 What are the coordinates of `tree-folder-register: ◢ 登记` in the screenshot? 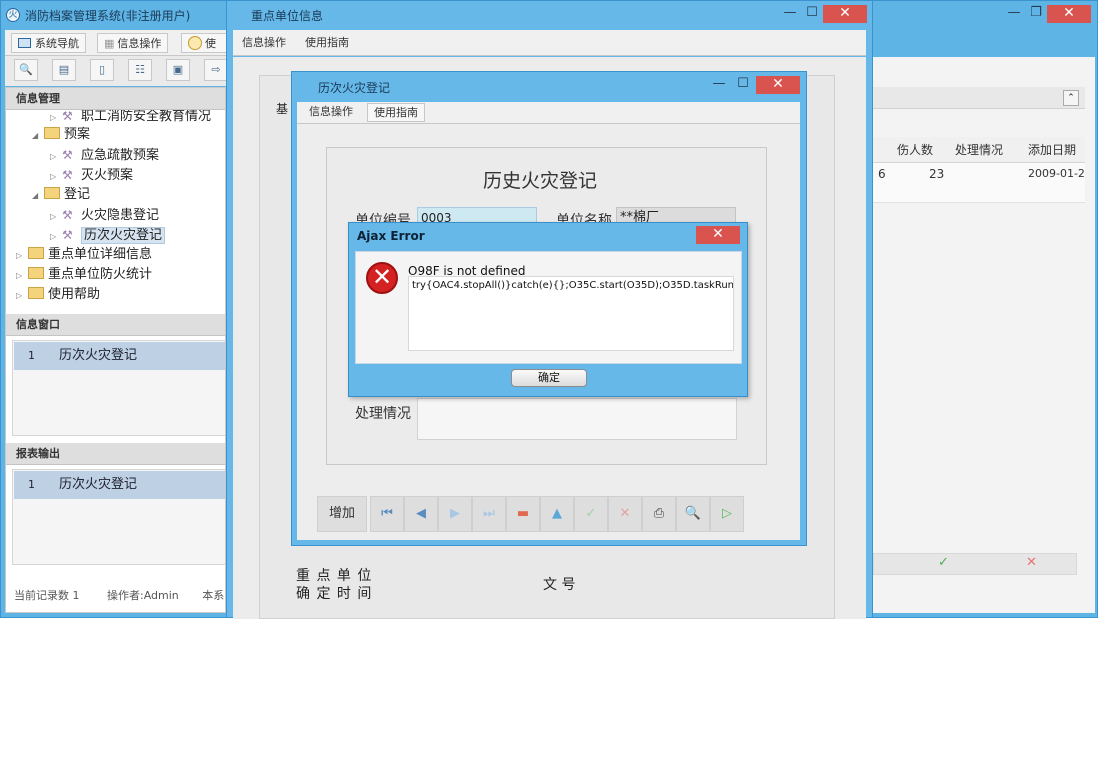 It's located at (61, 195).